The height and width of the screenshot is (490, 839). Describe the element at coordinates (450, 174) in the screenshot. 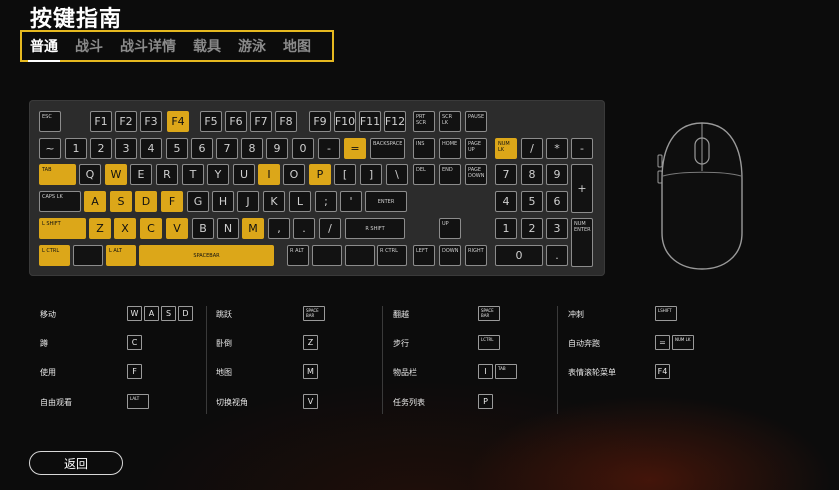

I see `key-end: END` at that location.